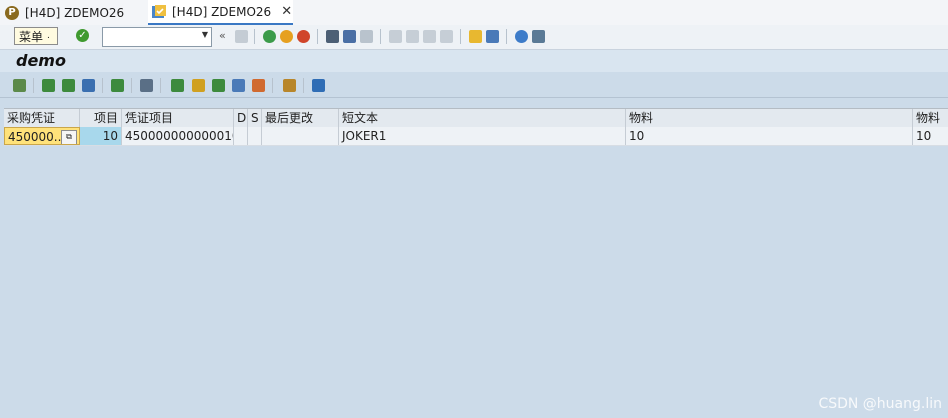  I want to click on grid-header-row: 采购凭证 项目 凭证项目 D S 最后更改 短文本 物料 物料, so click(476, 118).